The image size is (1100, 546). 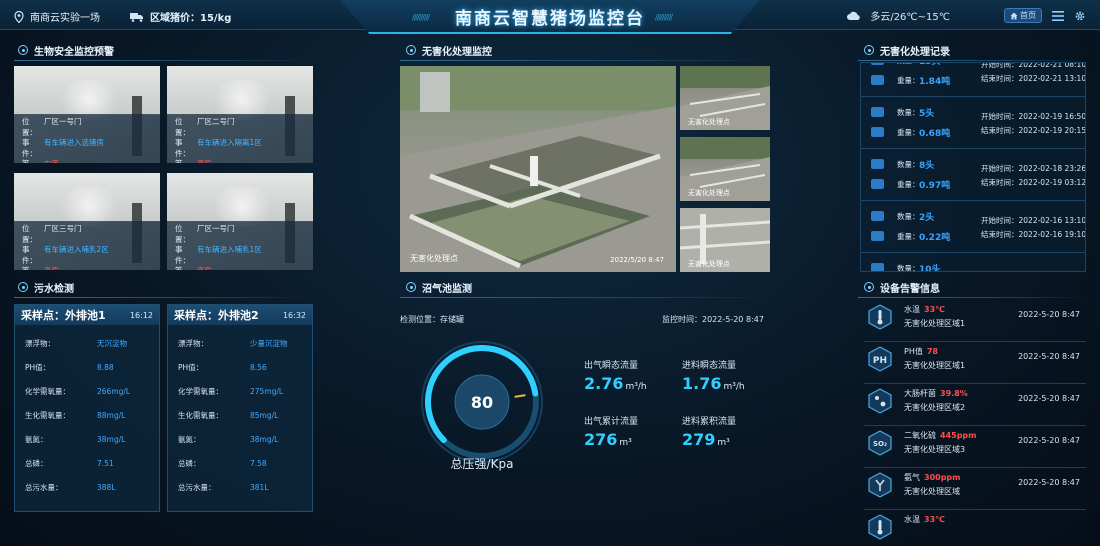 I want to click on harmless-main-video: 无害化处理点 2022/5/20 8:47, so click(x=538, y=169).